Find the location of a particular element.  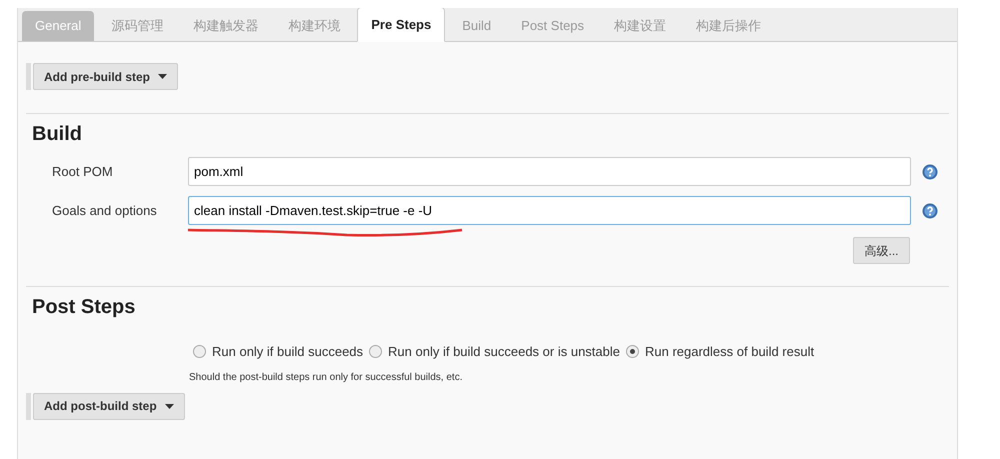

radio-label: Run regardless of build result is located at coordinates (729, 352).